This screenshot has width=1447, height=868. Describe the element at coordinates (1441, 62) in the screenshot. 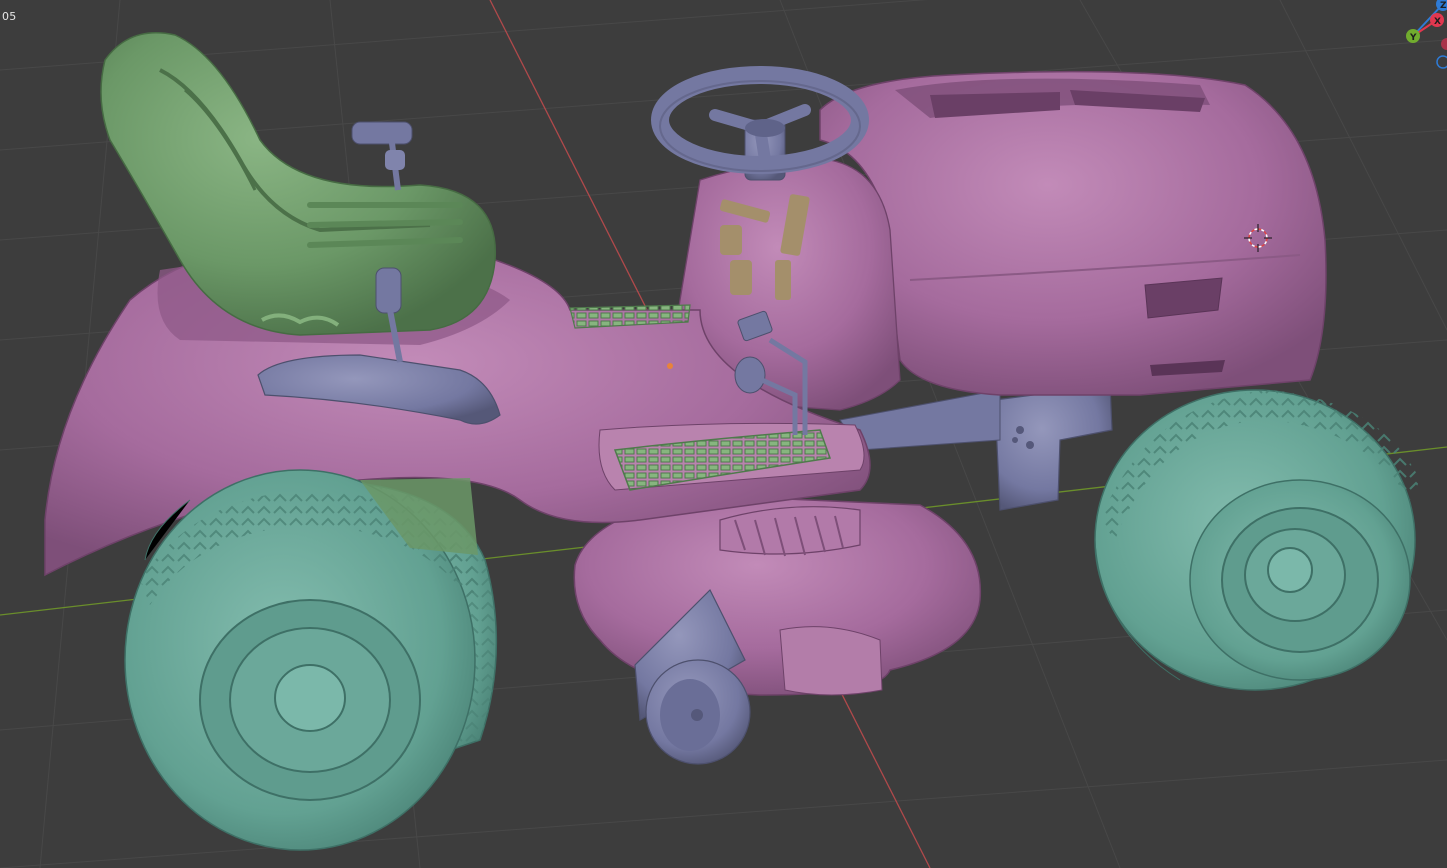

I see `gizmo-neg-z-axis` at that location.